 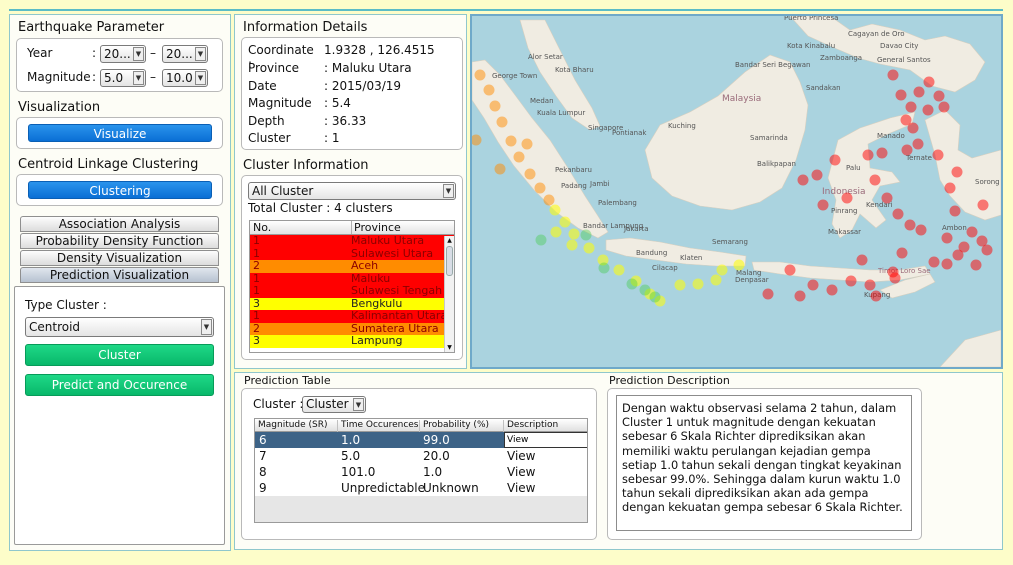 I want to click on table-row: 9 Unpredictable Unknown View, so click(x=421, y=488).